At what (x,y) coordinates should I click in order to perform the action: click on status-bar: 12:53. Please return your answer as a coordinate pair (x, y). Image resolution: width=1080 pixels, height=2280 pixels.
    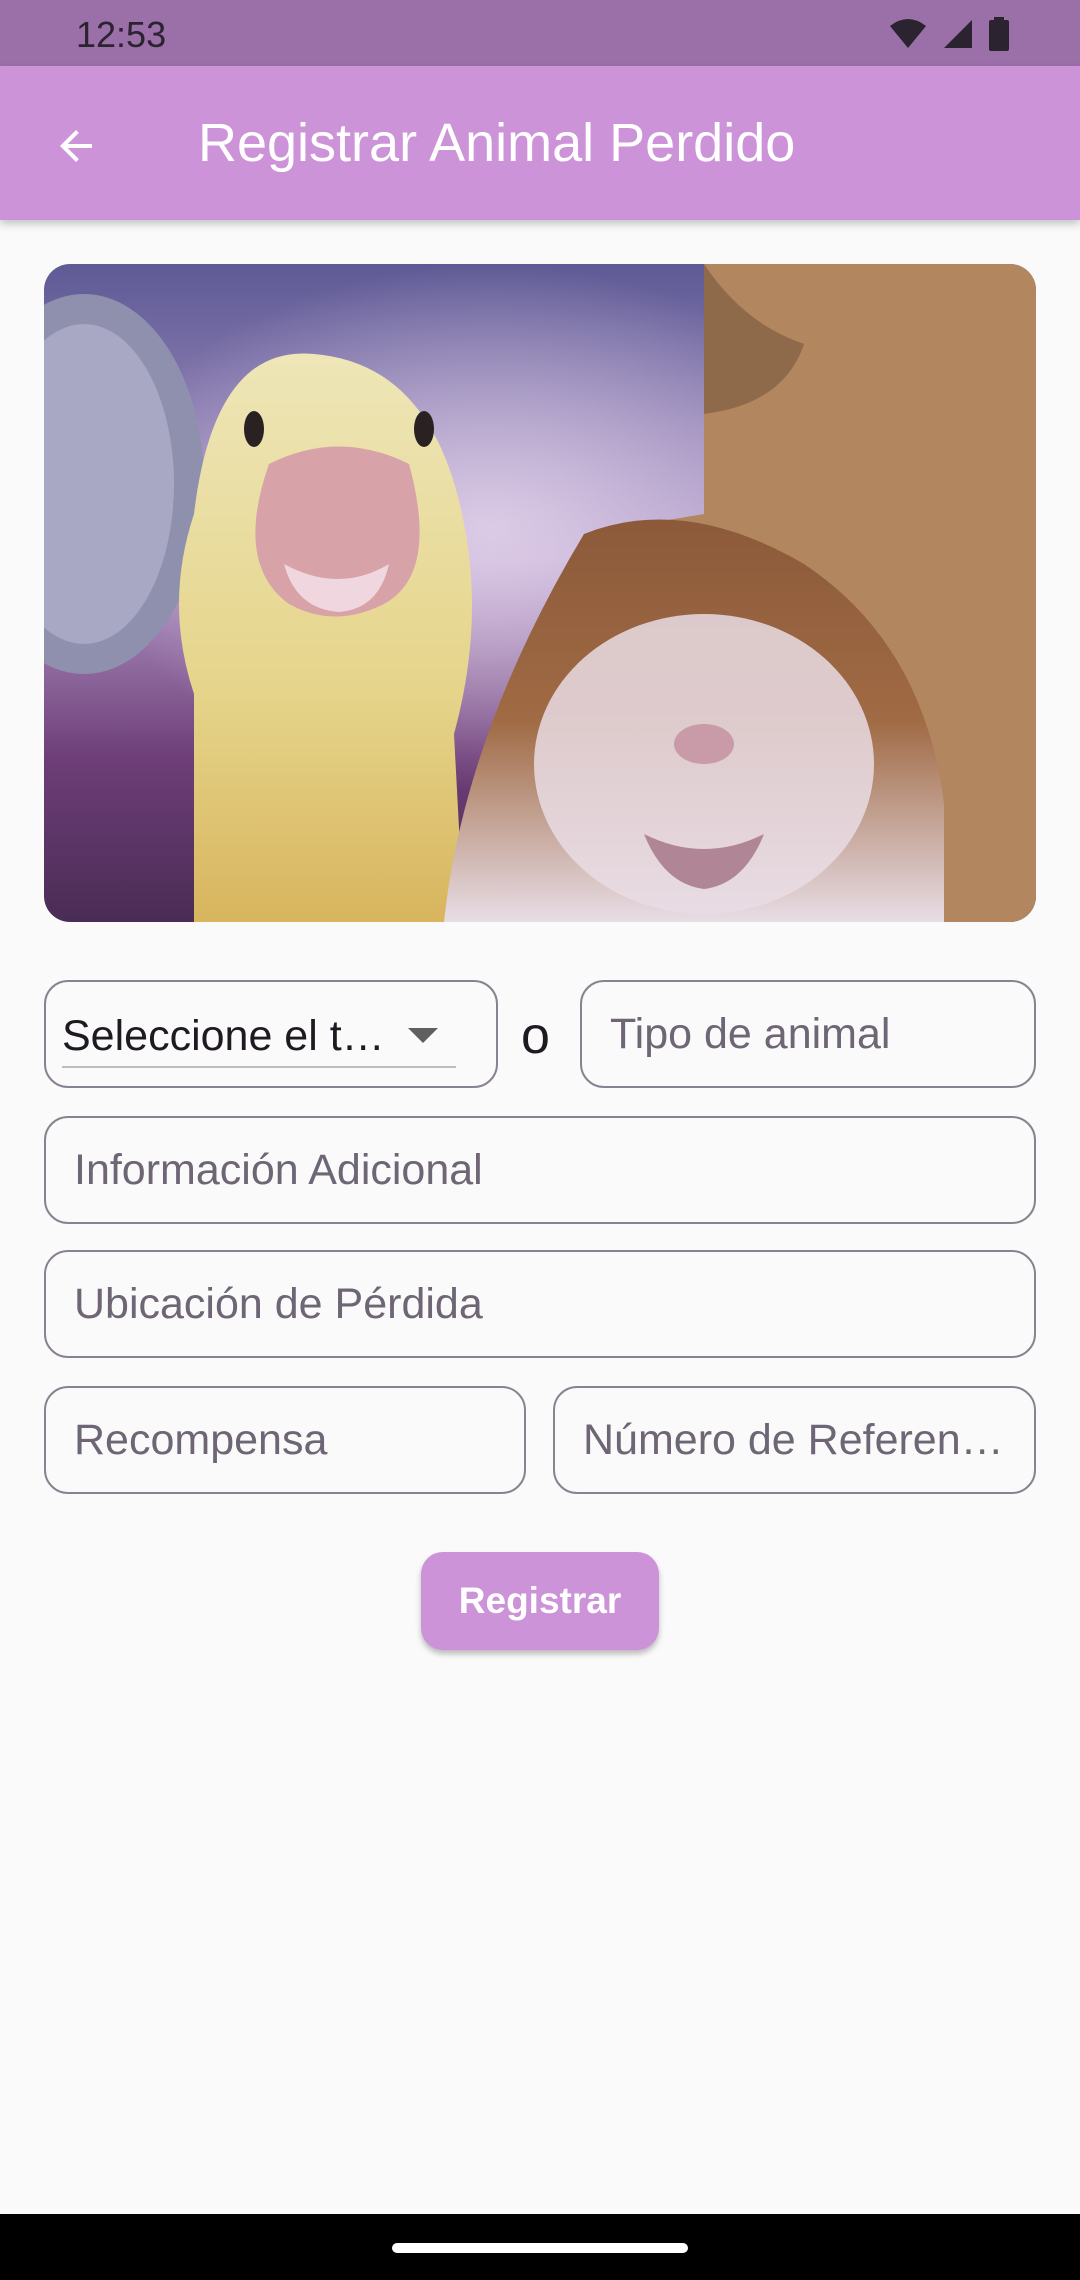
    Looking at the image, I should click on (540, 33).